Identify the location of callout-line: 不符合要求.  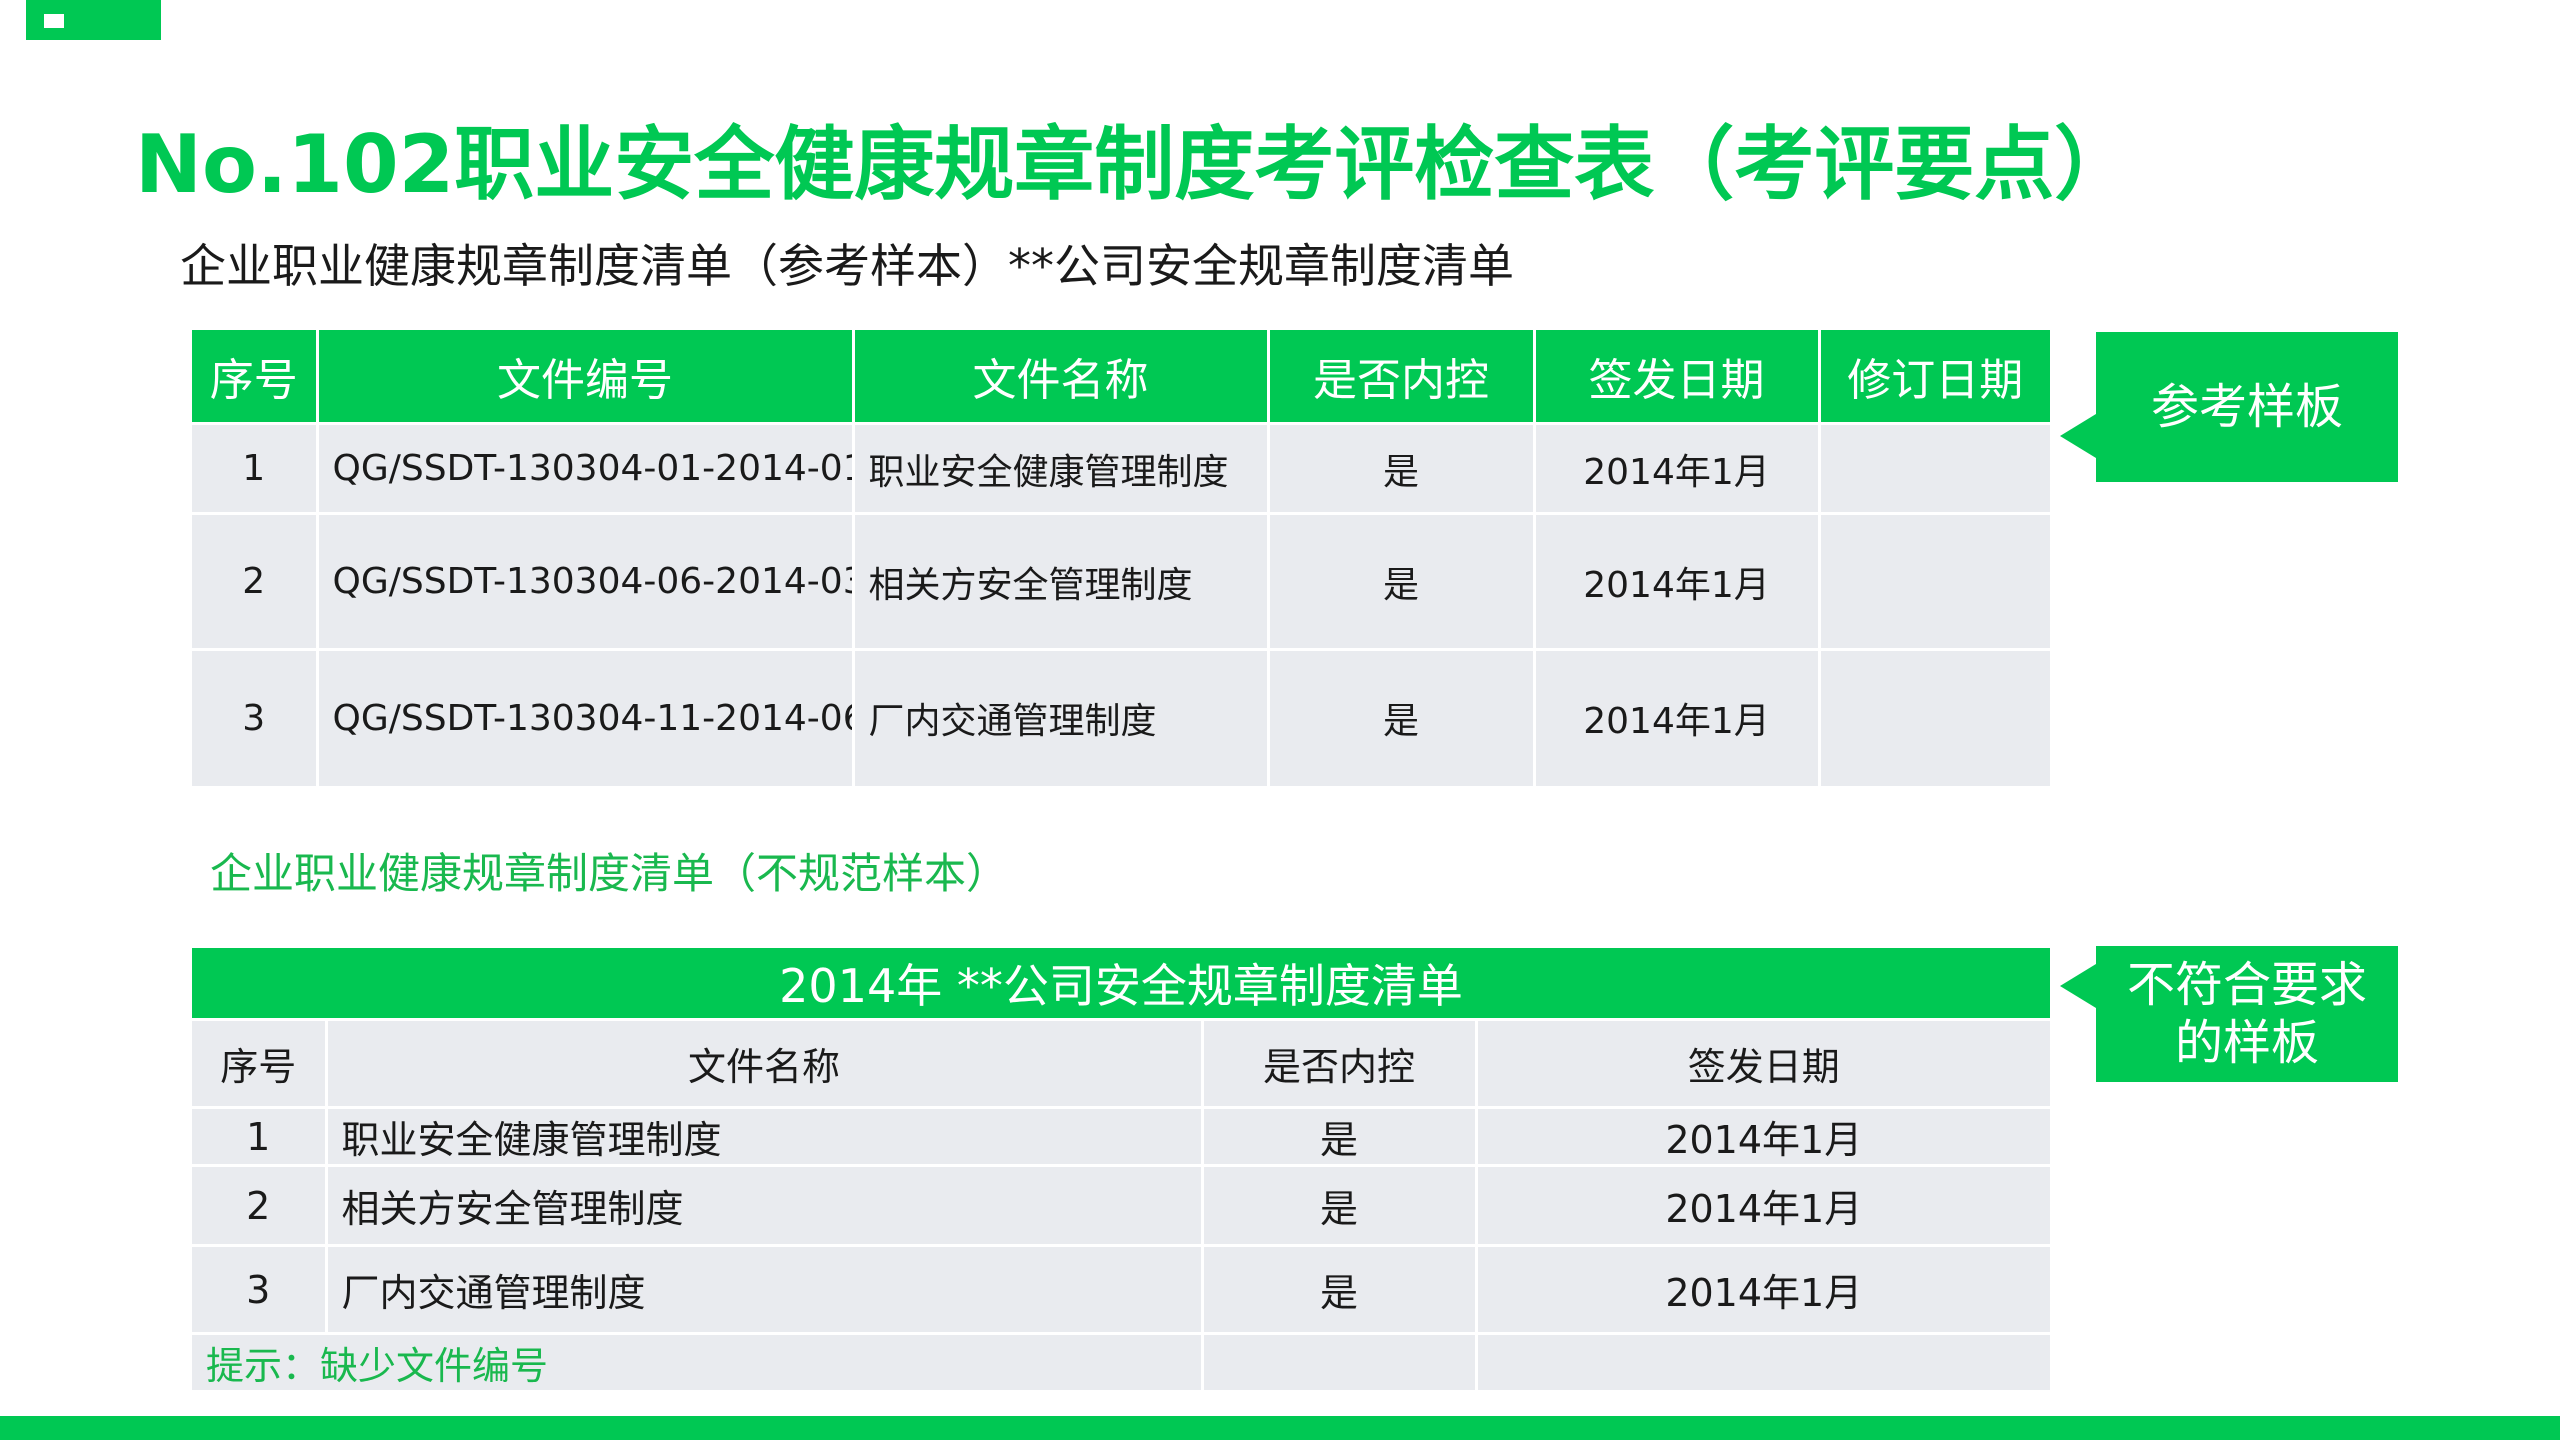
(2246, 985).